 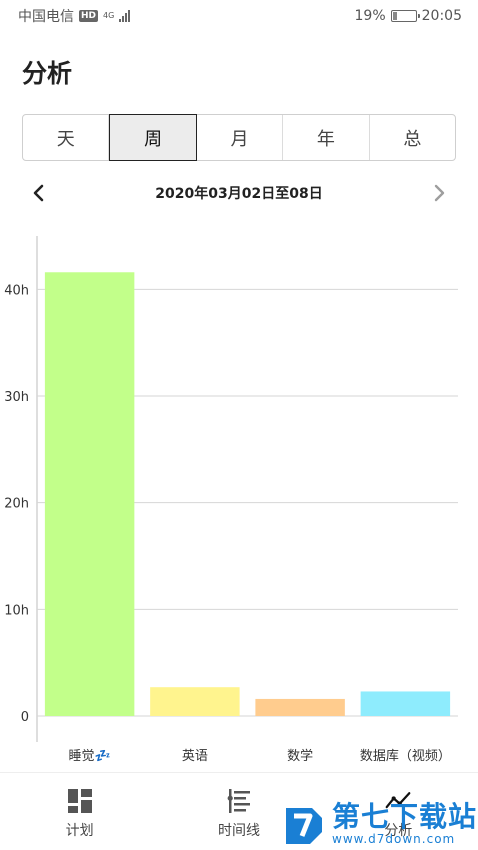 I want to click on hd-badge: HD, so click(x=89, y=16).